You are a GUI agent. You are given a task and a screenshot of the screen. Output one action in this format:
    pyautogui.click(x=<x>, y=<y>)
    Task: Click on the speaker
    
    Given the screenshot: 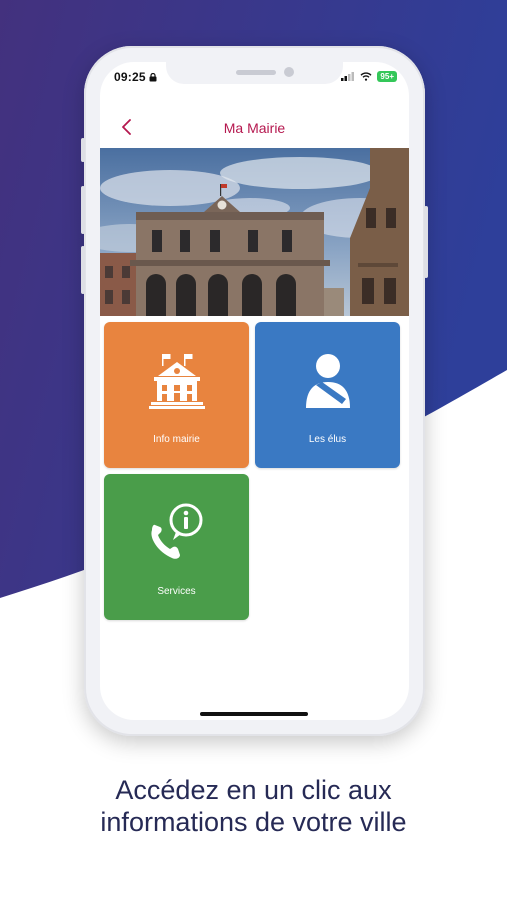 What is the action you would take?
    pyautogui.click(x=256, y=72)
    